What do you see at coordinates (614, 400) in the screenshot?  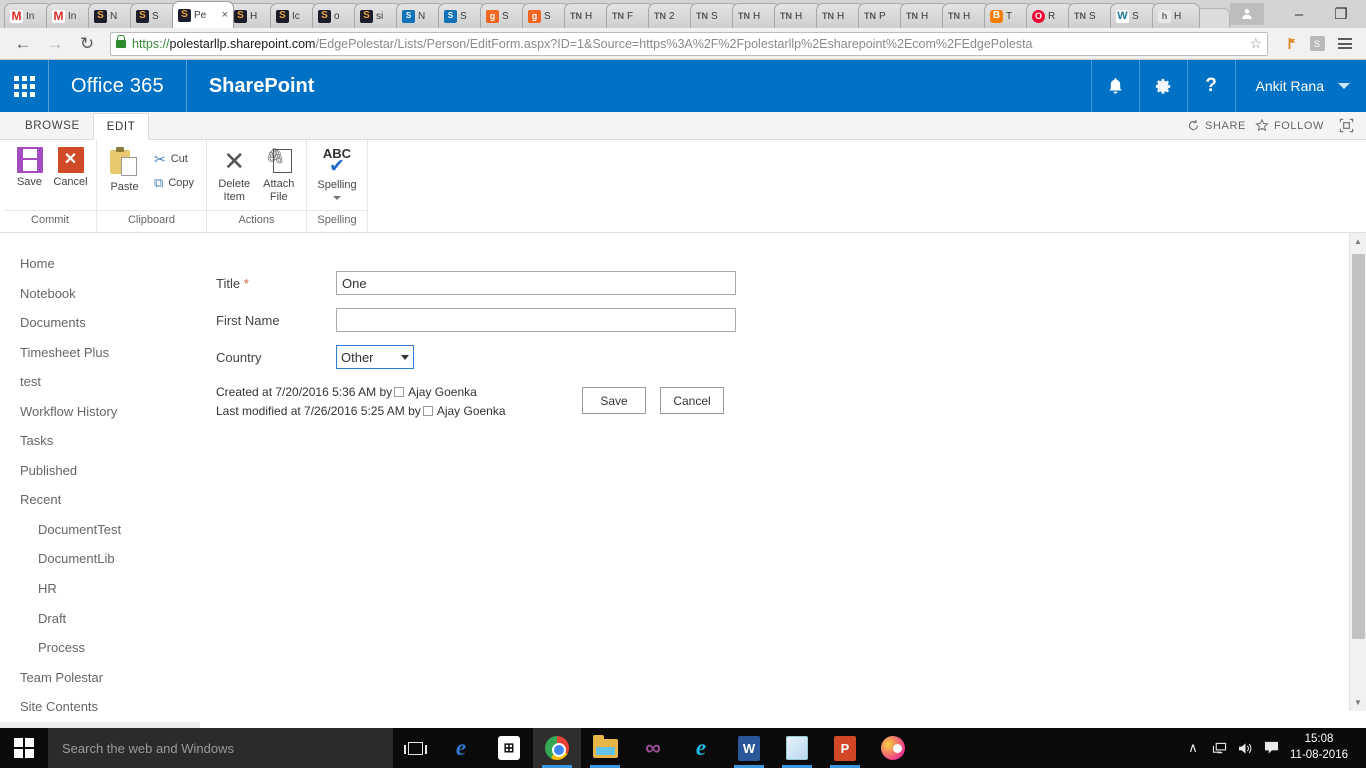 I see `form-save-button: Save` at bounding box center [614, 400].